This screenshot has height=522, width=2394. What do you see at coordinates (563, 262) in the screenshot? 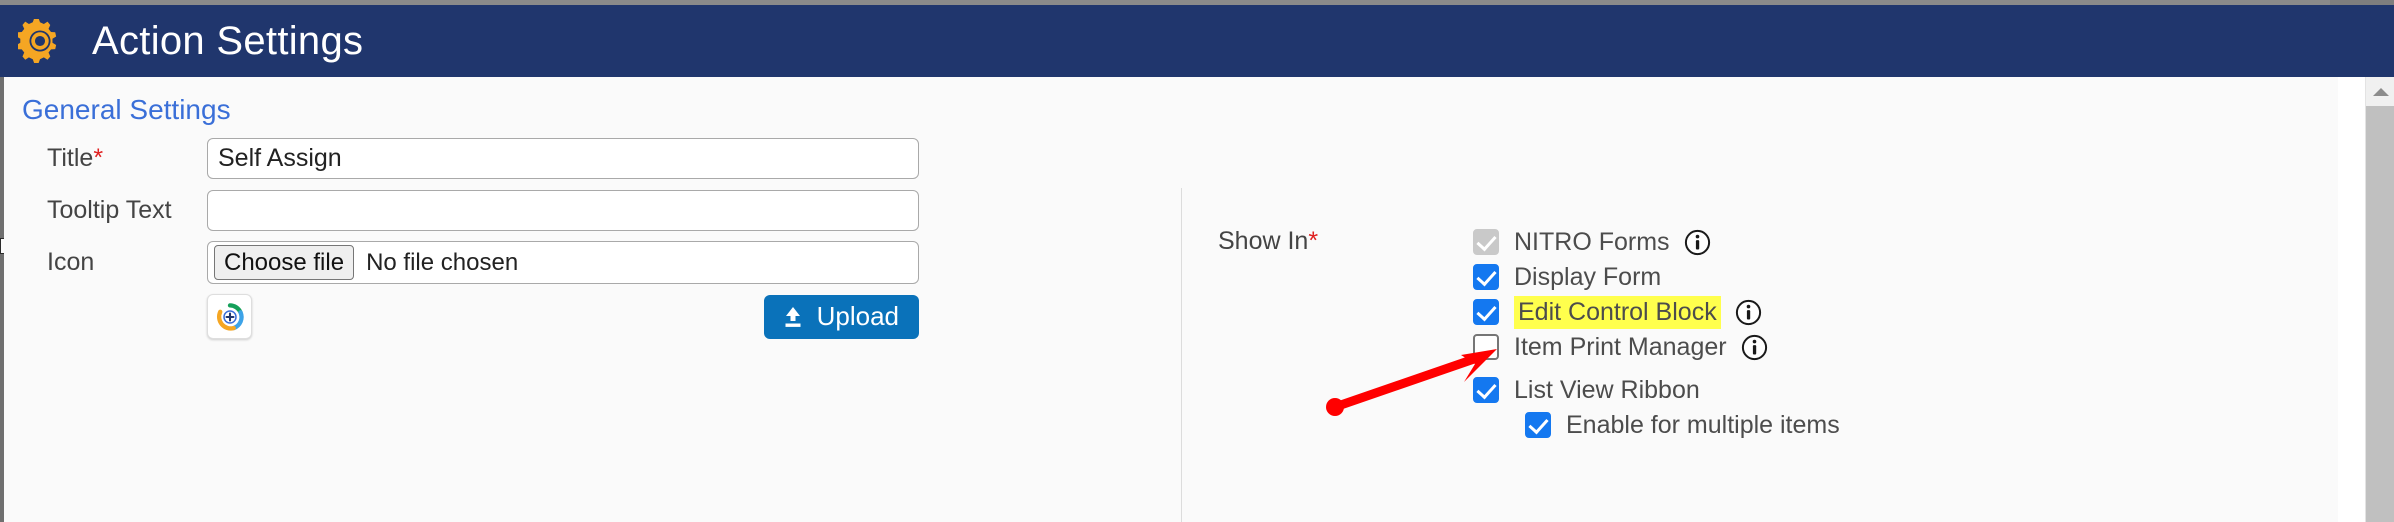
I see `icon-file-input: Choose file No file chosen` at bounding box center [563, 262].